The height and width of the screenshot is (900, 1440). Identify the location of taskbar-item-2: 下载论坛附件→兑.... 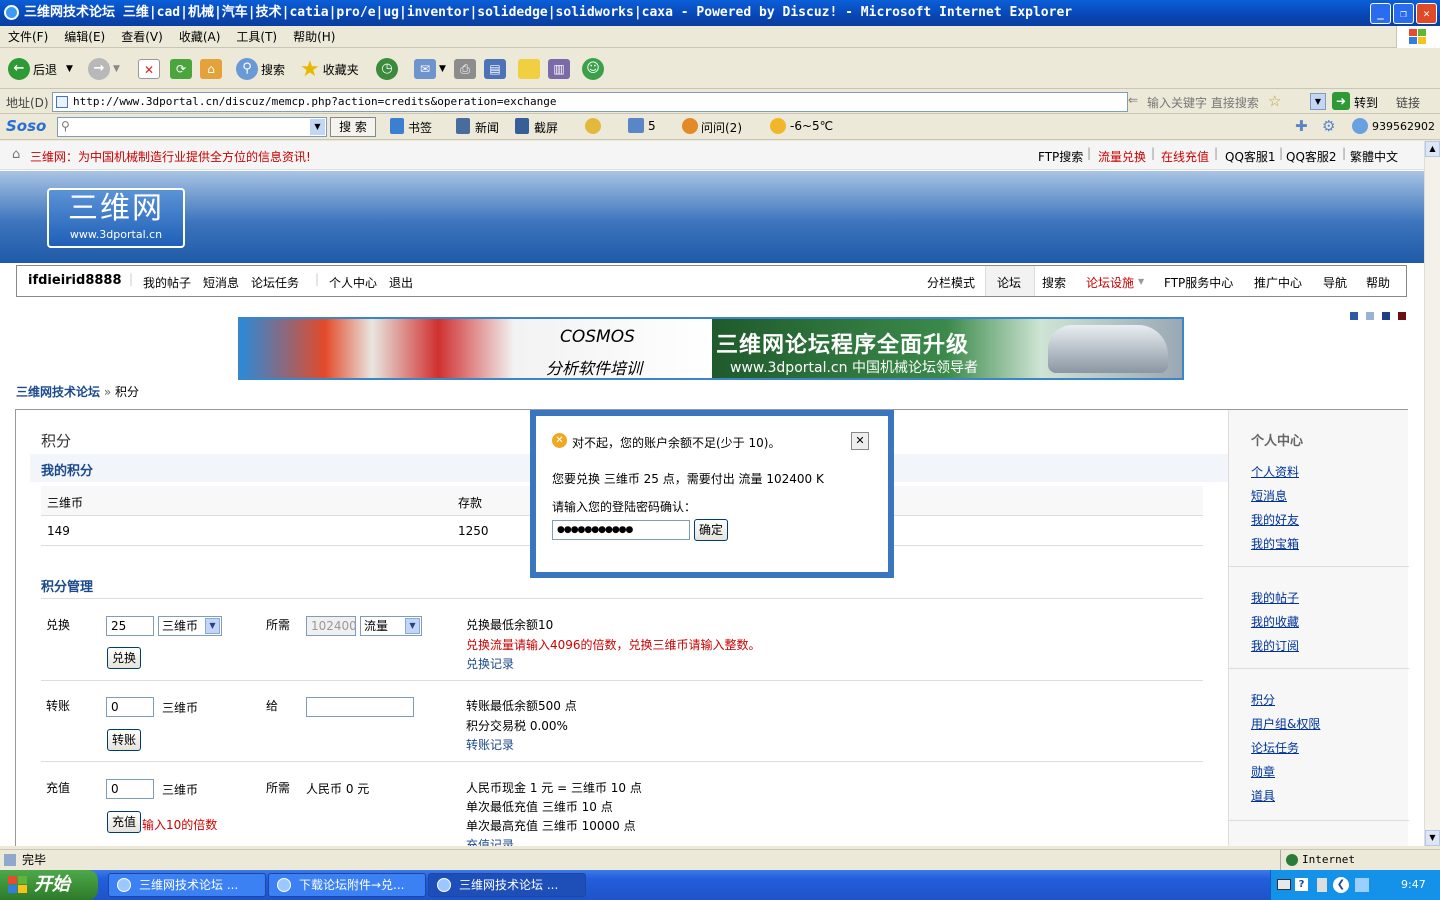
(347, 885).